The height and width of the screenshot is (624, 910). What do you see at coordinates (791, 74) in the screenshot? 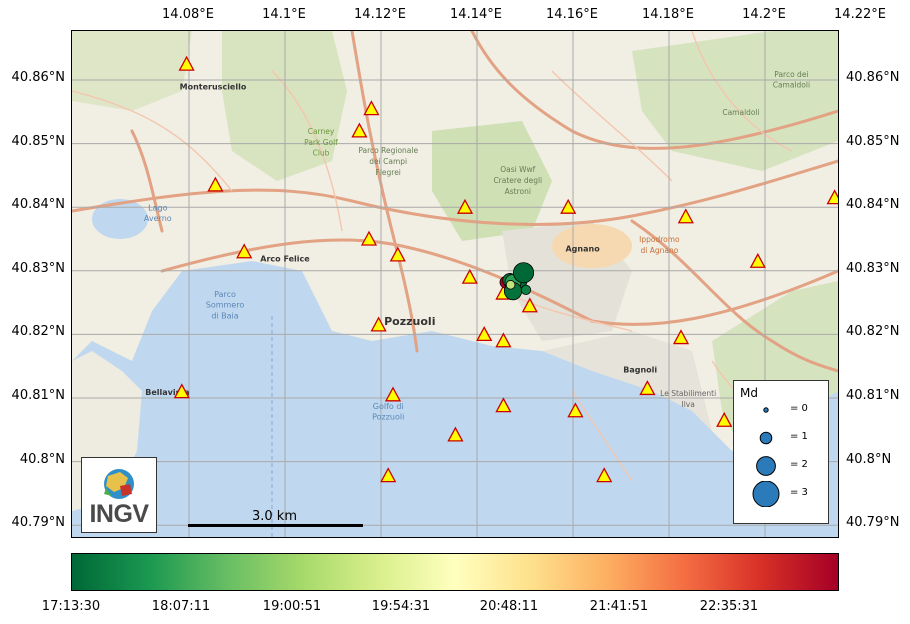
I see `place-label: Parco dei` at bounding box center [791, 74].